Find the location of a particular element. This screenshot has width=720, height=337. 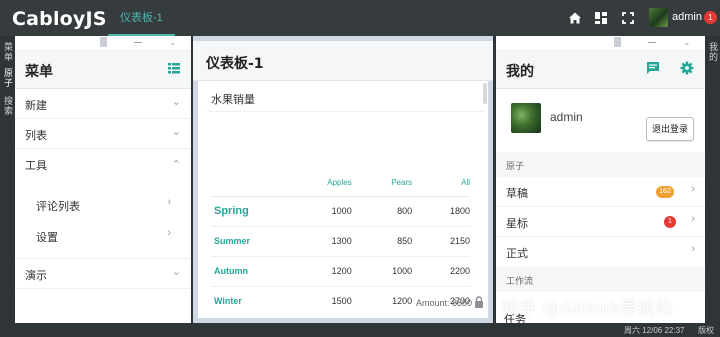

fullscreen-icon is located at coordinates (628, 18).